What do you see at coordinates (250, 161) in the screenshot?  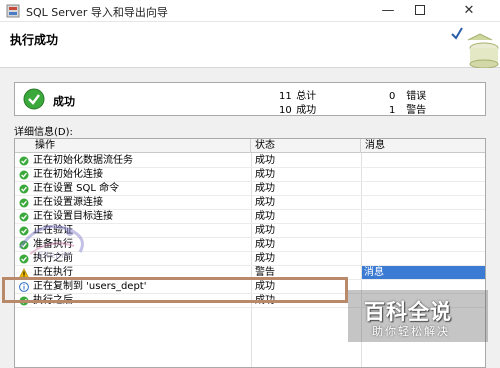 I see `table-row: 正在初始化数据流任务 成功` at bounding box center [250, 161].